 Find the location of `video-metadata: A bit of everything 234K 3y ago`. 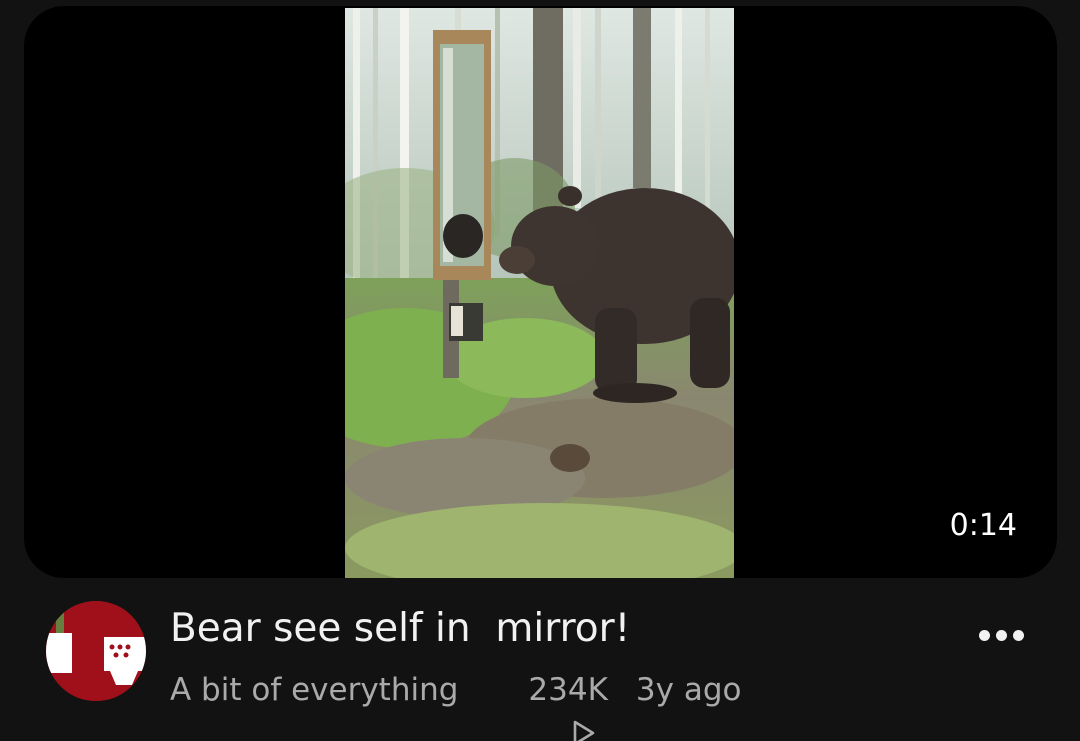

video-metadata: A bit of everything 234K 3y ago is located at coordinates (456, 705).